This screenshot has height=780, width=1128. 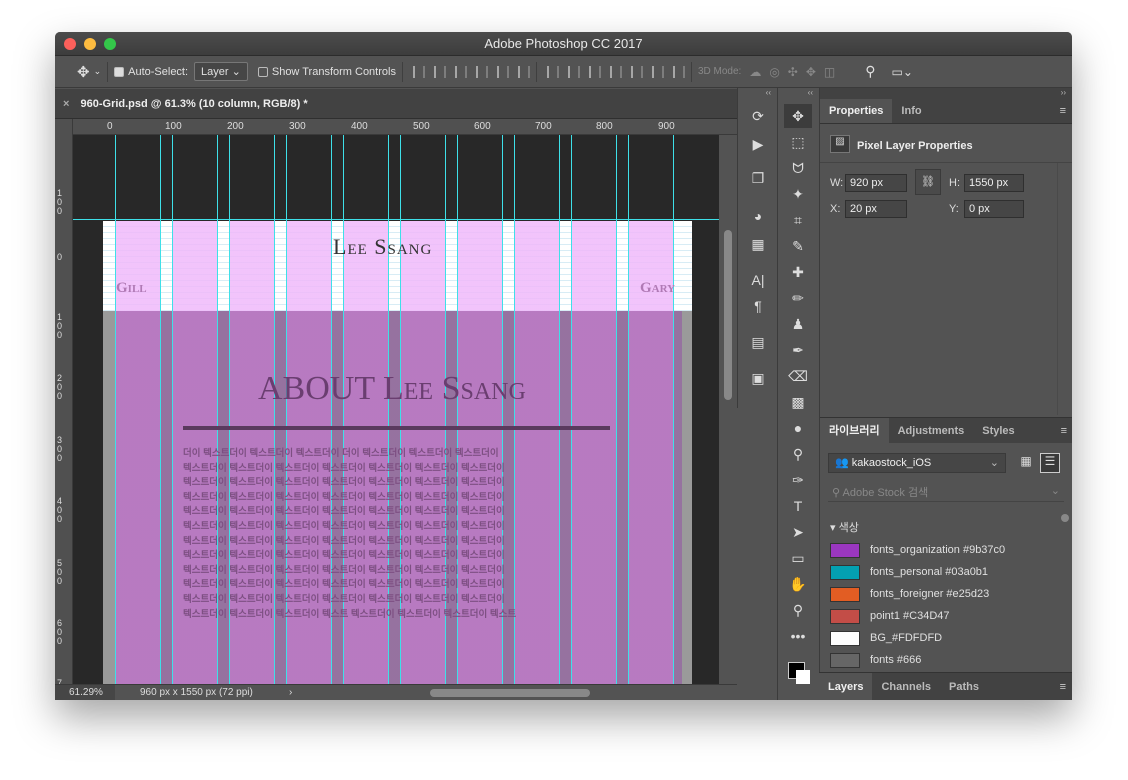 I want to click on window-title: Adobe Photoshop CC 2017, so click(x=563, y=43).